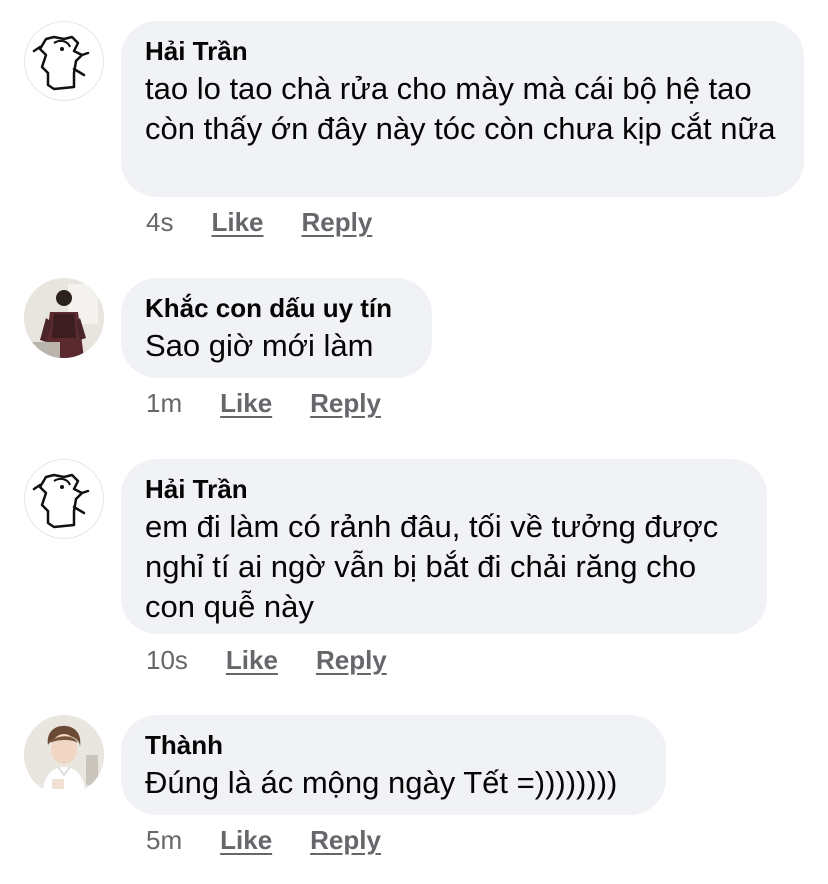 This screenshot has height=884, width=828. I want to click on comment-text: Sao giờ mới làm, so click(259, 345).